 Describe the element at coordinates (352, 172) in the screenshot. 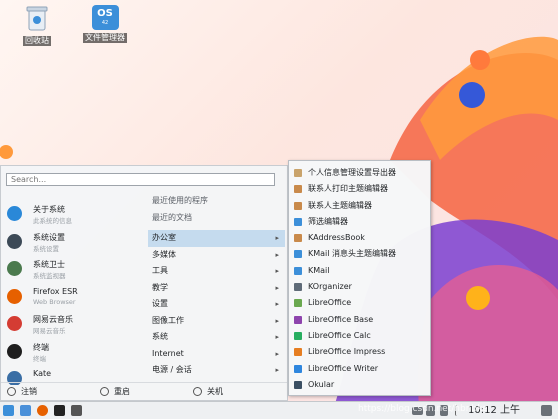

I see `submenu-label: 个人信息管理设置导出器` at that location.